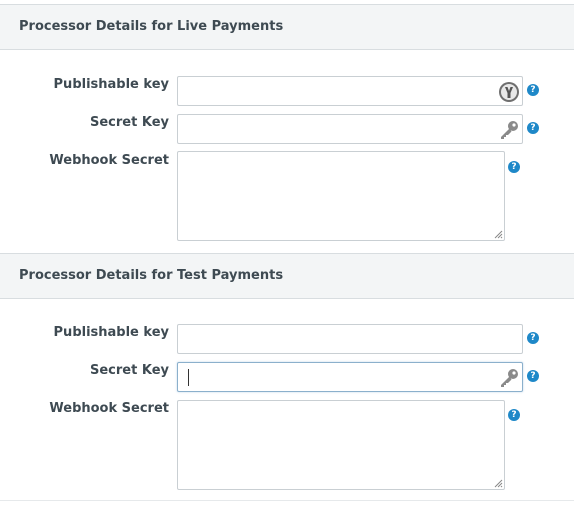 This screenshot has width=574, height=514. Describe the element at coordinates (533, 376) in the screenshot. I see `test-secret-key-help-icon: ?` at that location.